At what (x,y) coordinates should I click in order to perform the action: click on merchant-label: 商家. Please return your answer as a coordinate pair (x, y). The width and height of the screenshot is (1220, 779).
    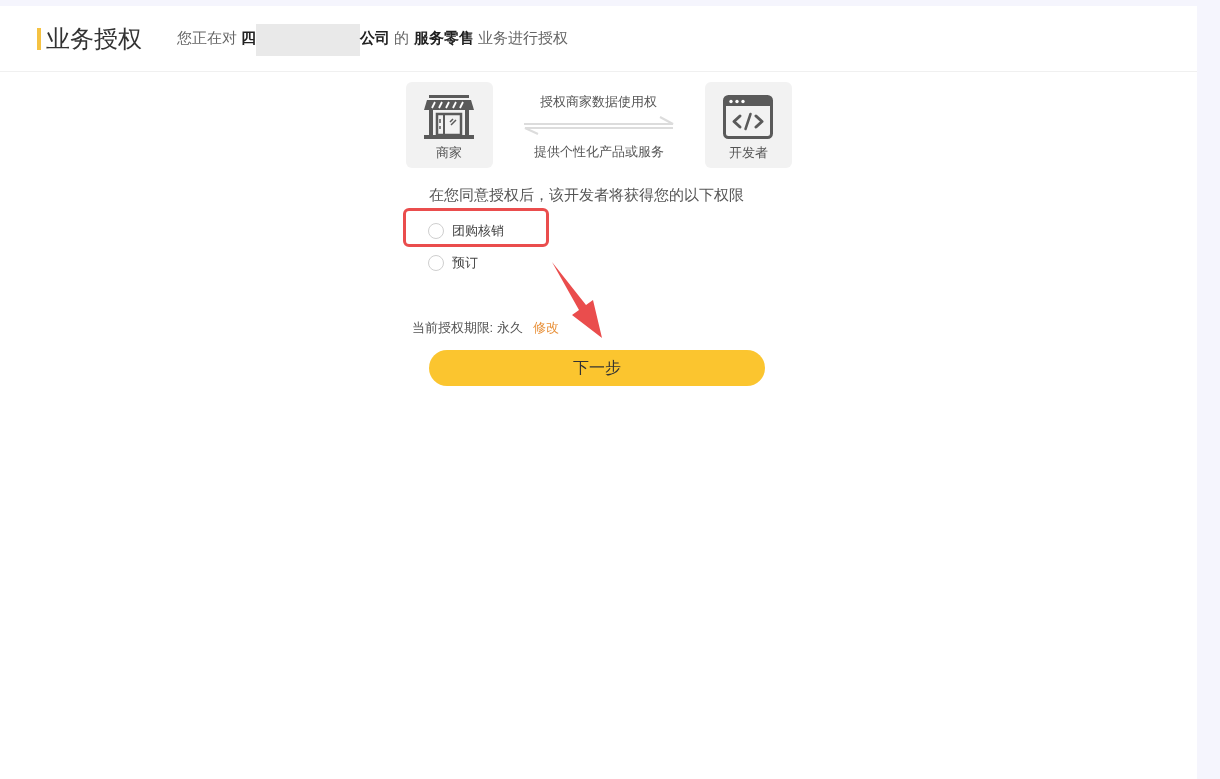
    Looking at the image, I should click on (449, 153).